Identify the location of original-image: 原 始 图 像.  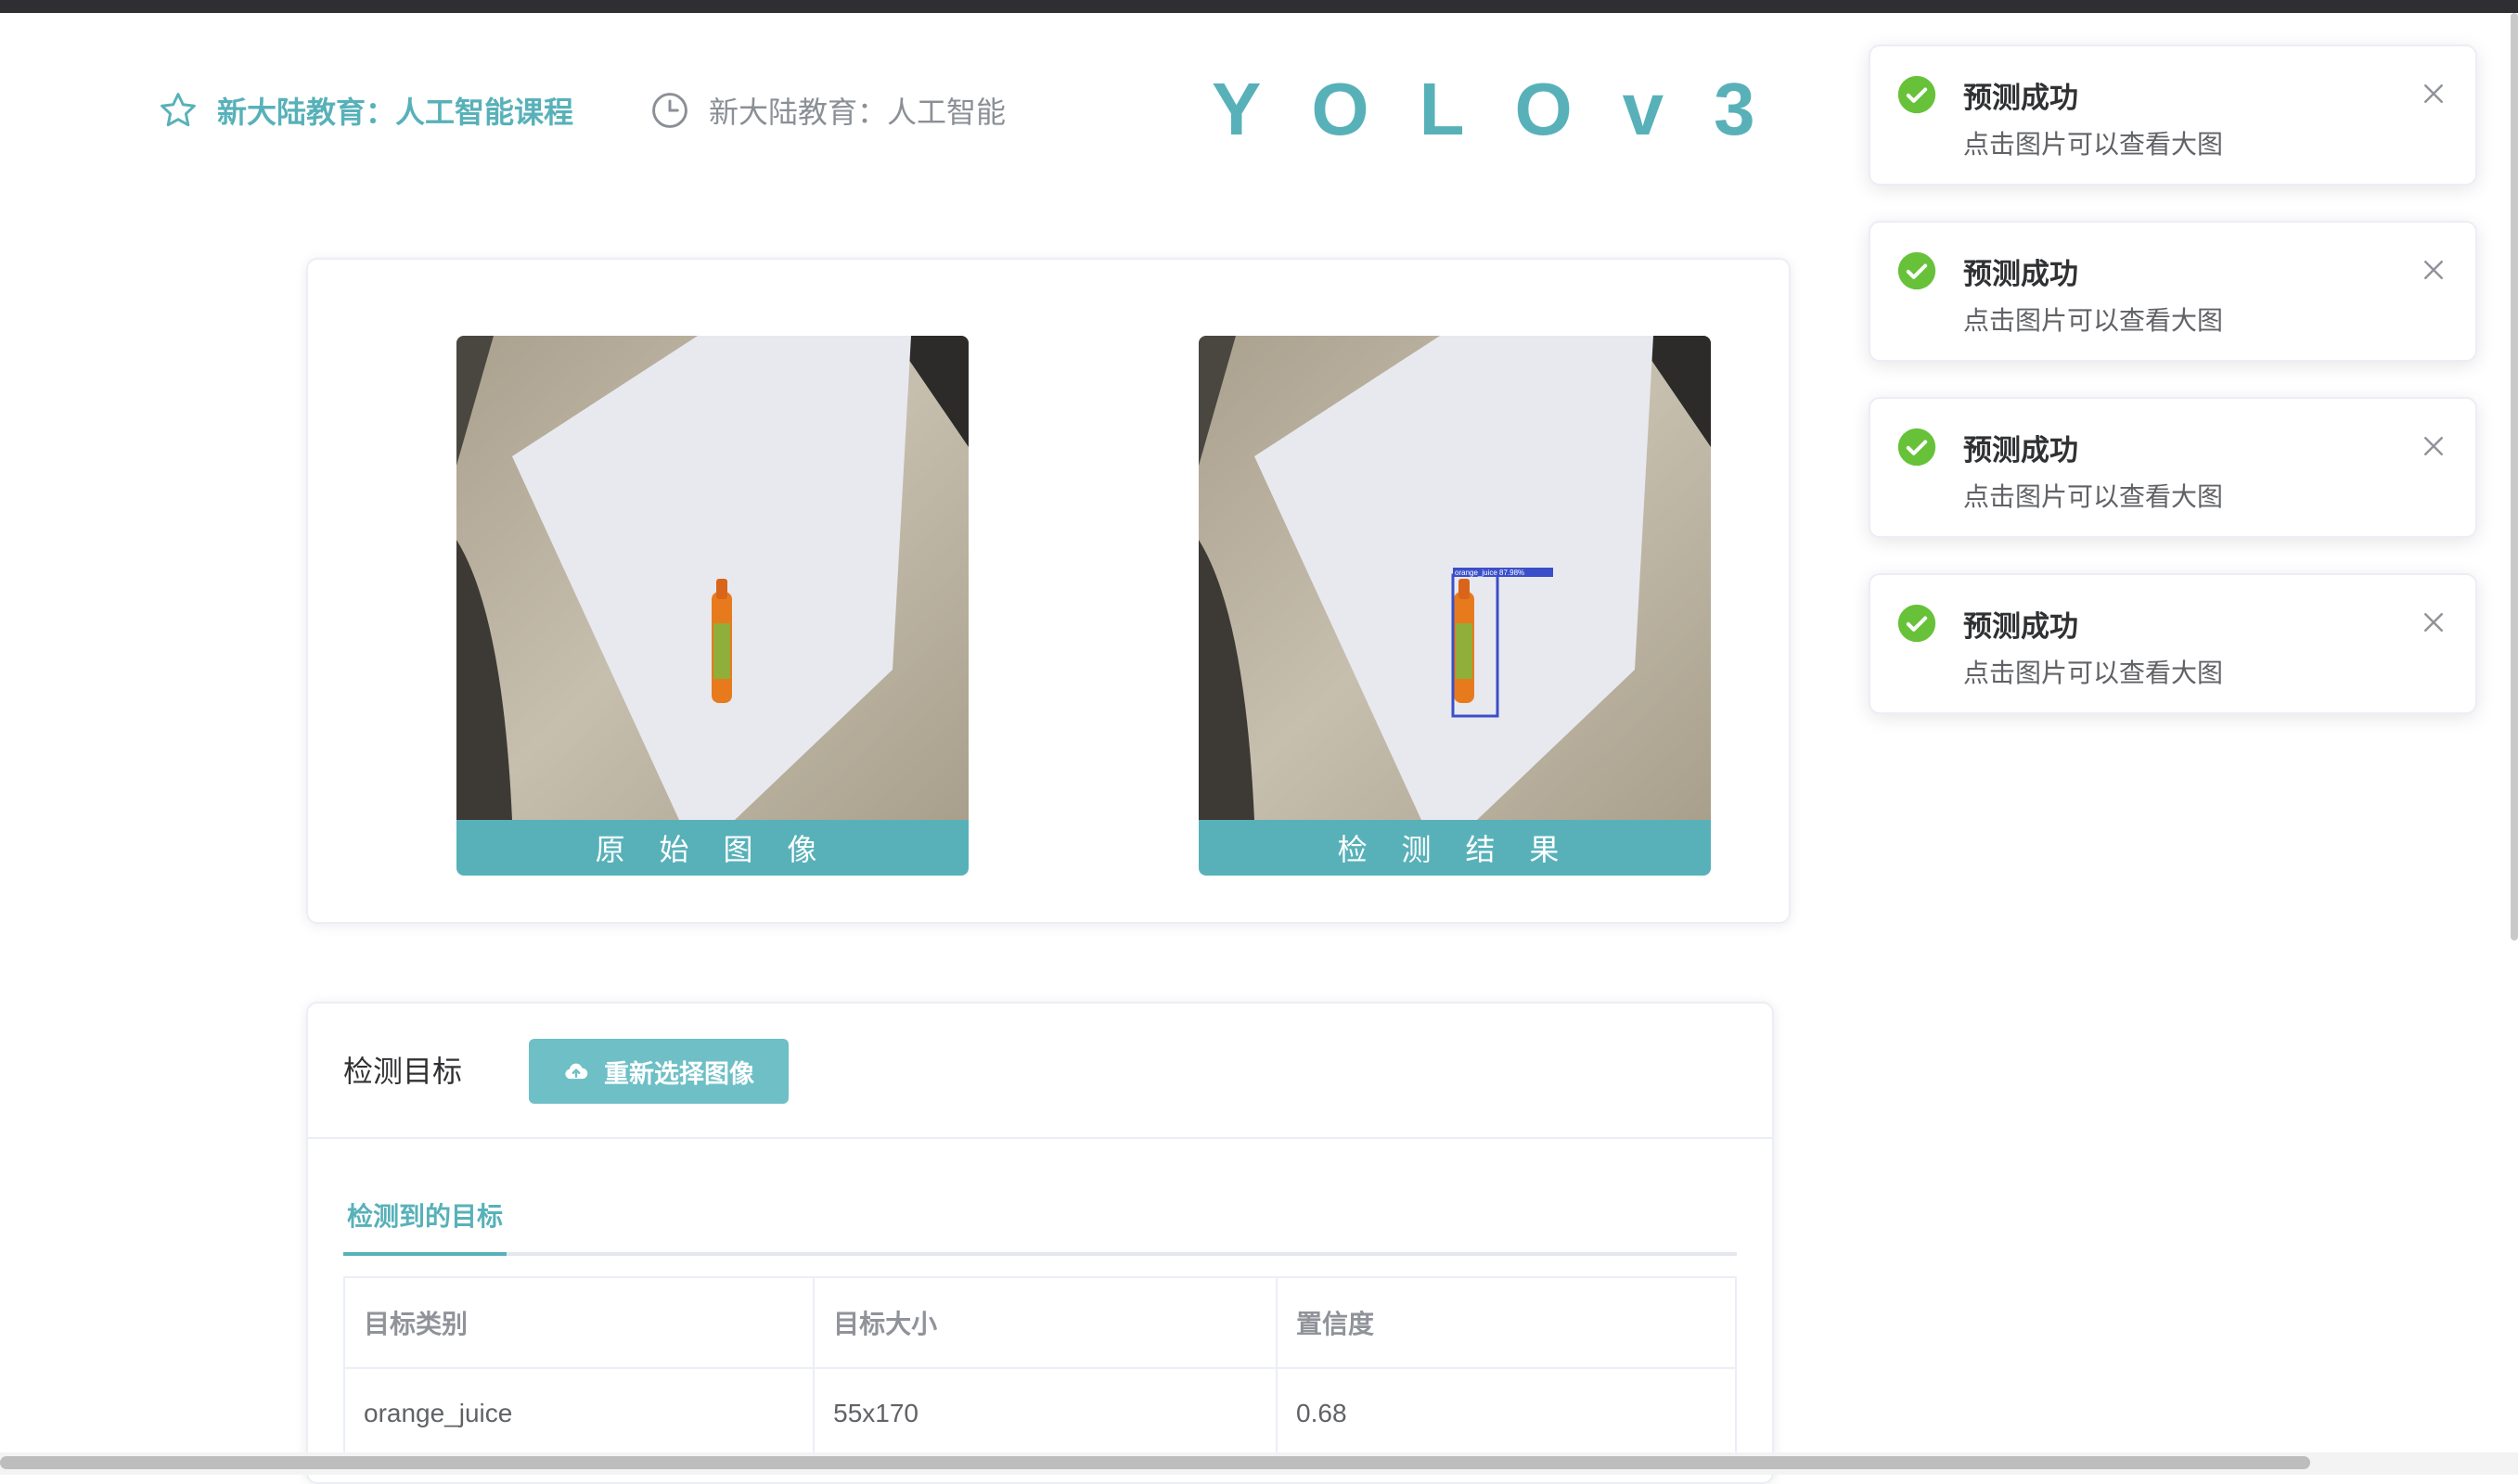
(712, 606).